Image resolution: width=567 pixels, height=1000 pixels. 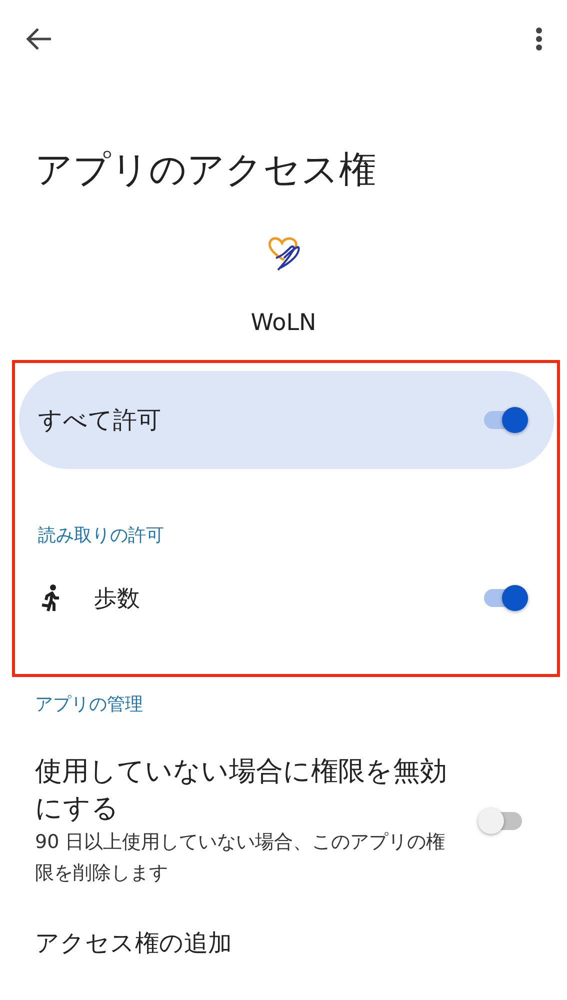 What do you see at coordinates (51, 598) in the screenshot?
I see `running-person-icon` at bounding box center [51, 598].